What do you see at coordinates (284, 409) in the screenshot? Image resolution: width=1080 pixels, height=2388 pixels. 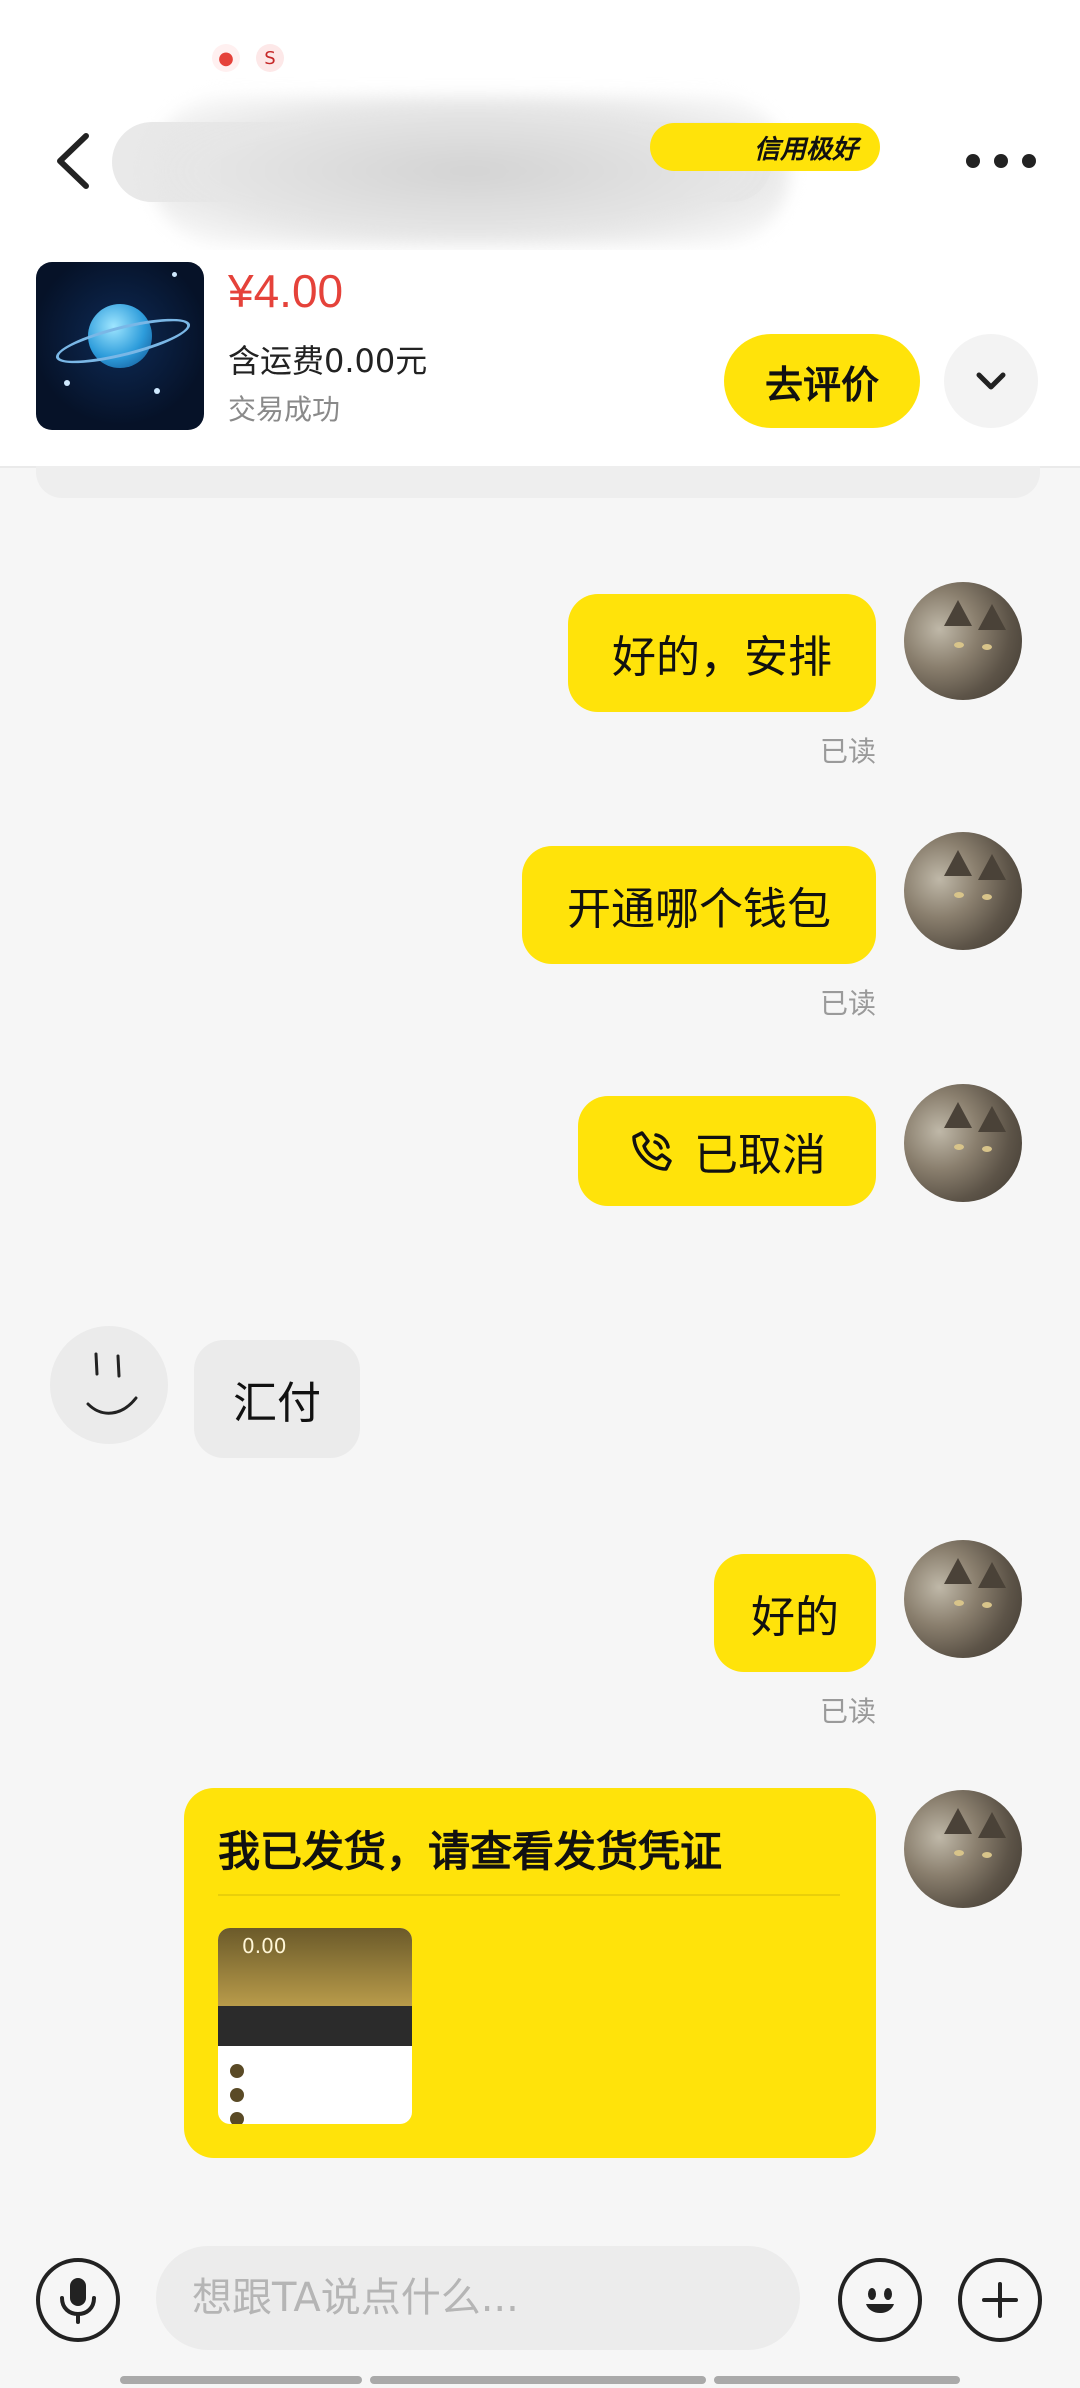 I see `order-status: 交易成功` at bounding box center [284, 409].